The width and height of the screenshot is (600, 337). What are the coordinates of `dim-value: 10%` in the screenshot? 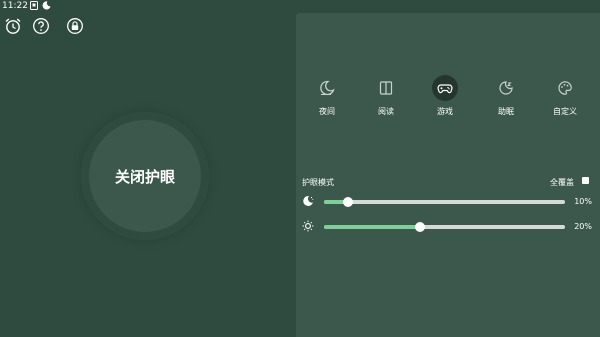 It's located at (583, 201).